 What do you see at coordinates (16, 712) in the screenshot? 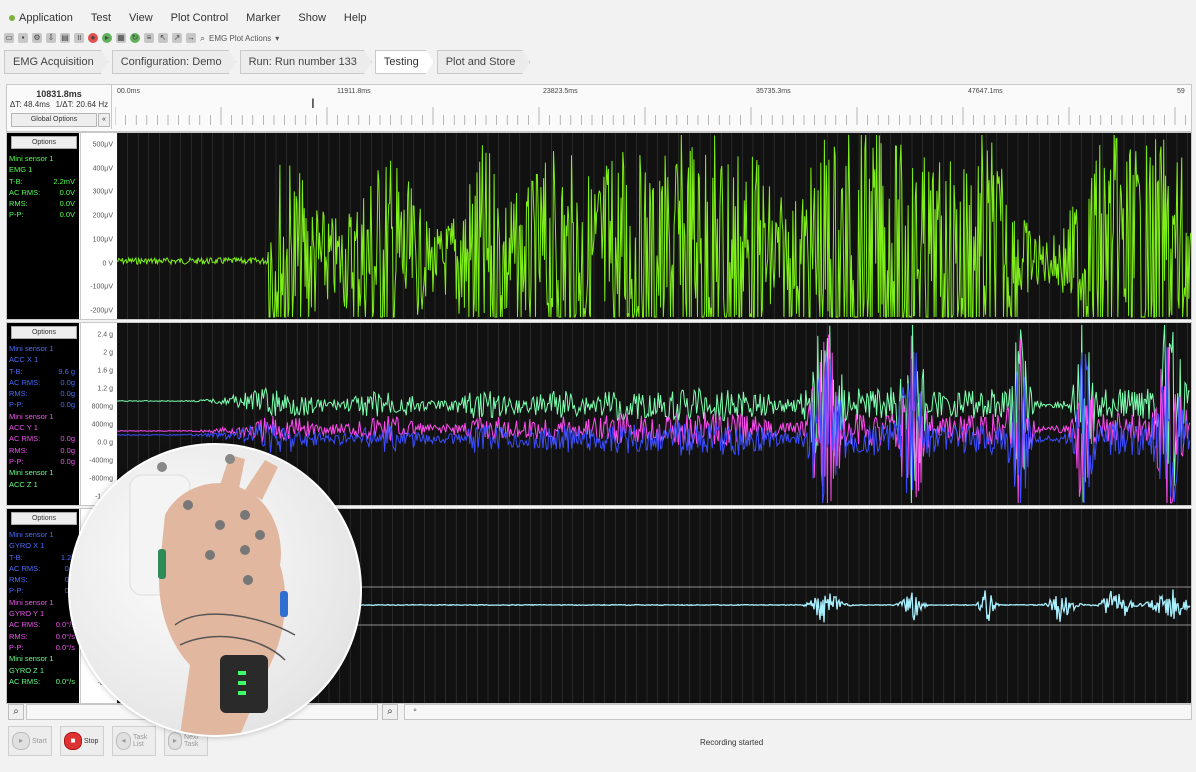
I see `zoom-out-icon: ⌕` at bounding box center [16, 712].